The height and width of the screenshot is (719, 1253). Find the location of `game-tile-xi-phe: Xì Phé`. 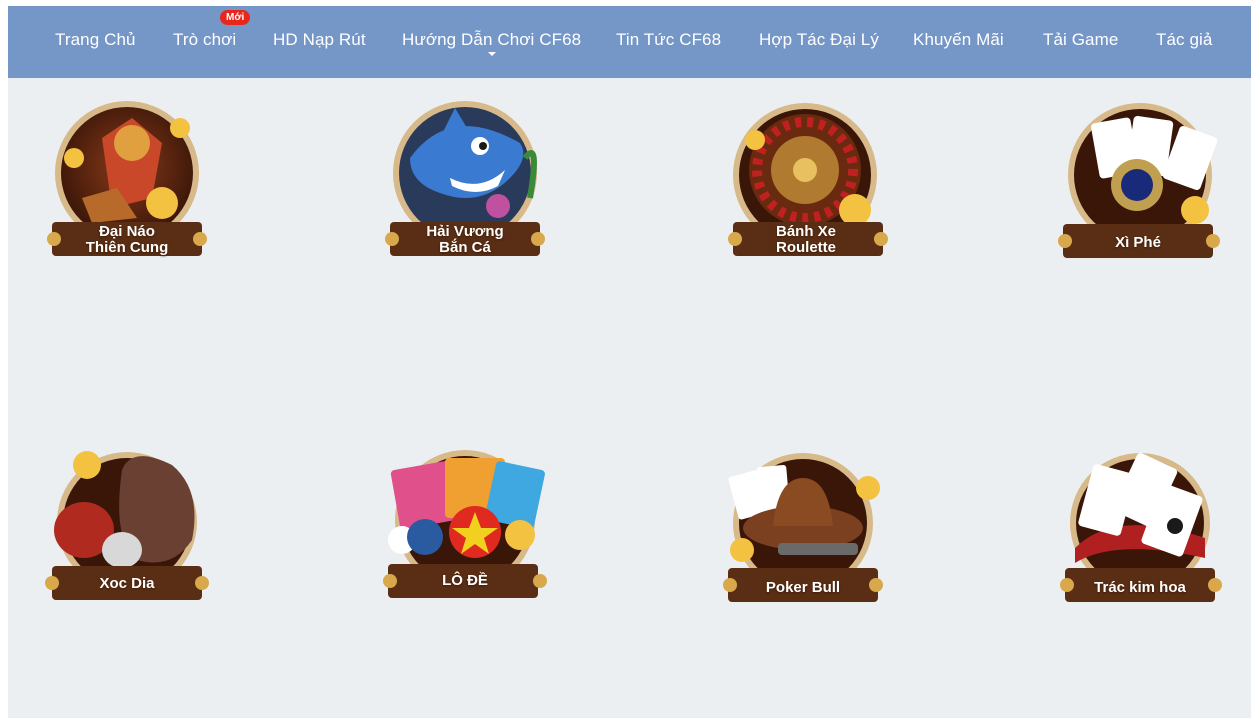

game-tile-xi-phe: Xì Phé is located at coordinates (1140, 185).